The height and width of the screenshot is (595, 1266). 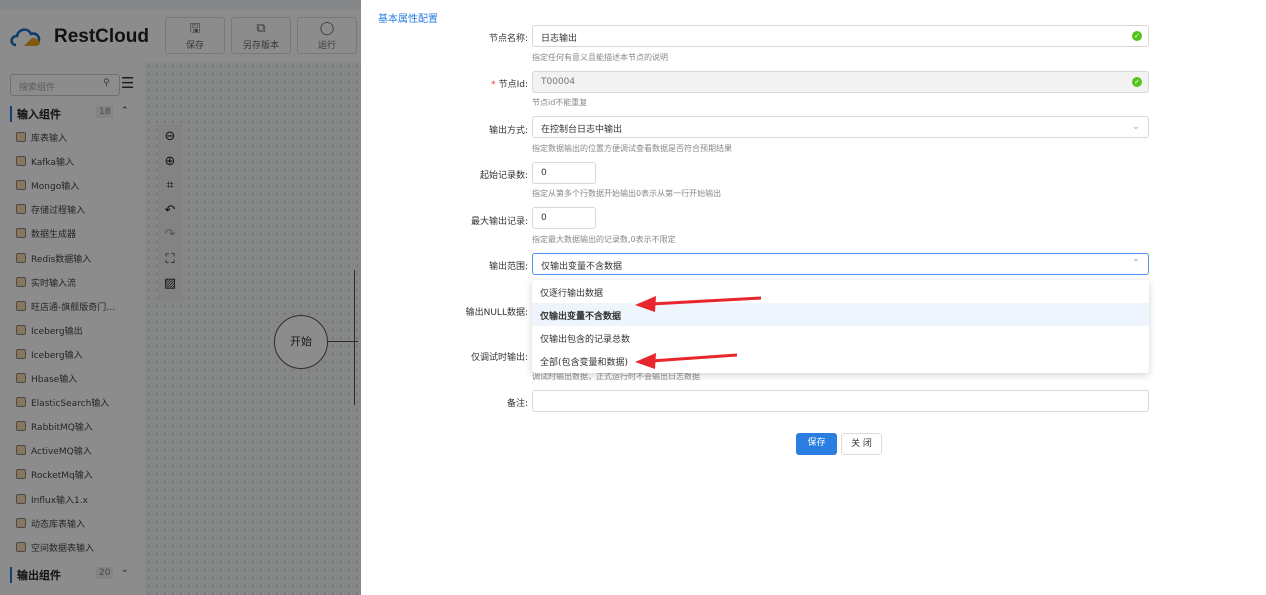 I want to click on remark-textarea, so click(x=840, y=401).